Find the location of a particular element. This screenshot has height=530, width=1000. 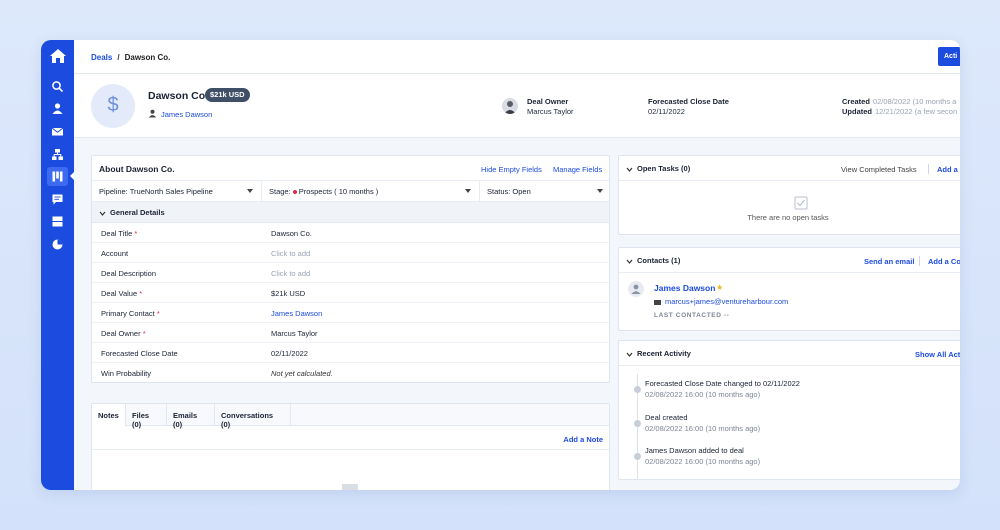

field-row-win-probability: Win Probability Not yet calculated. is located at coordinates (350, 372).